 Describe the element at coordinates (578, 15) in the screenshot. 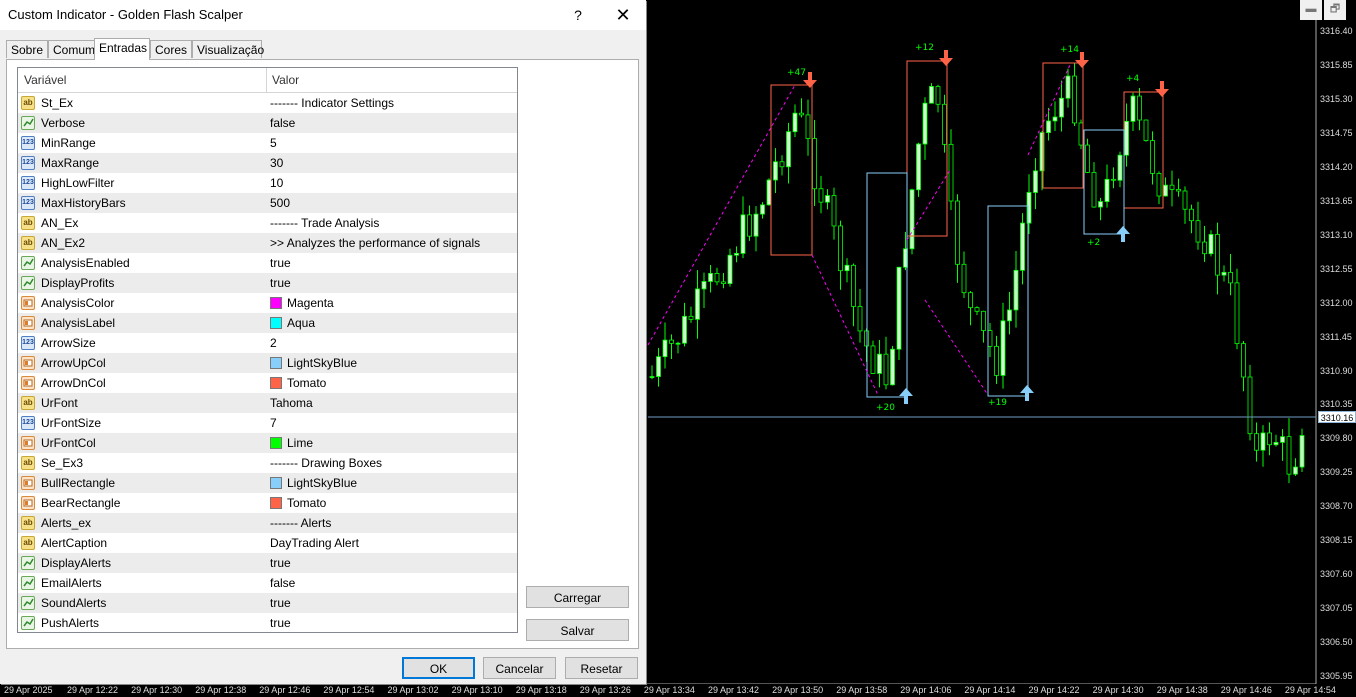

I see `help-button: ?` at that location.